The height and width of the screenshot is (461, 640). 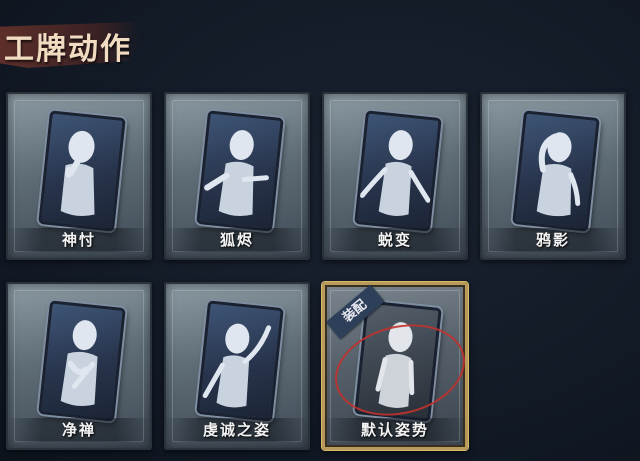 What do you see at coordinates (79, 430) in the screenshot?
I see `card-label: 净禅` at bounding box center [79, 430].